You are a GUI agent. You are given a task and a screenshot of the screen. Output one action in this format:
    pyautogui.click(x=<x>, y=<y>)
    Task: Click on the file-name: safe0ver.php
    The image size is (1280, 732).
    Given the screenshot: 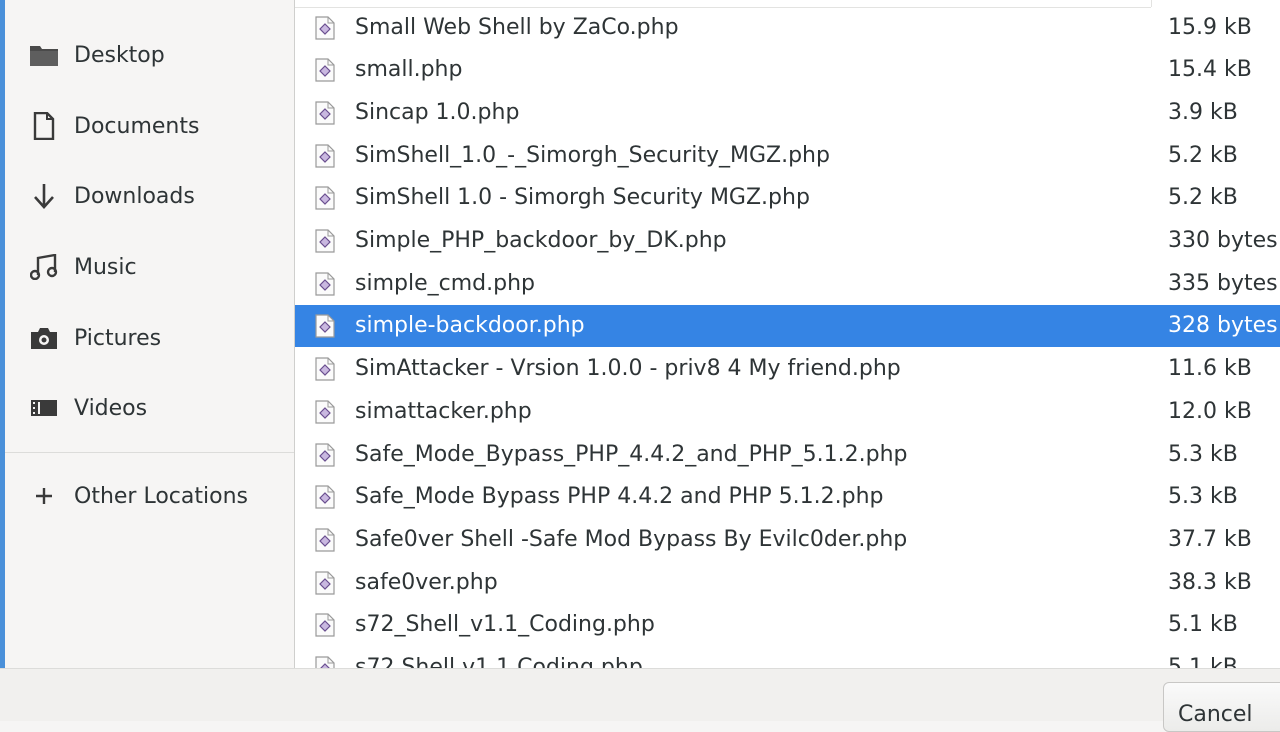 What is the action you would take?
    pyautogui.click(x=426, y=582)
    